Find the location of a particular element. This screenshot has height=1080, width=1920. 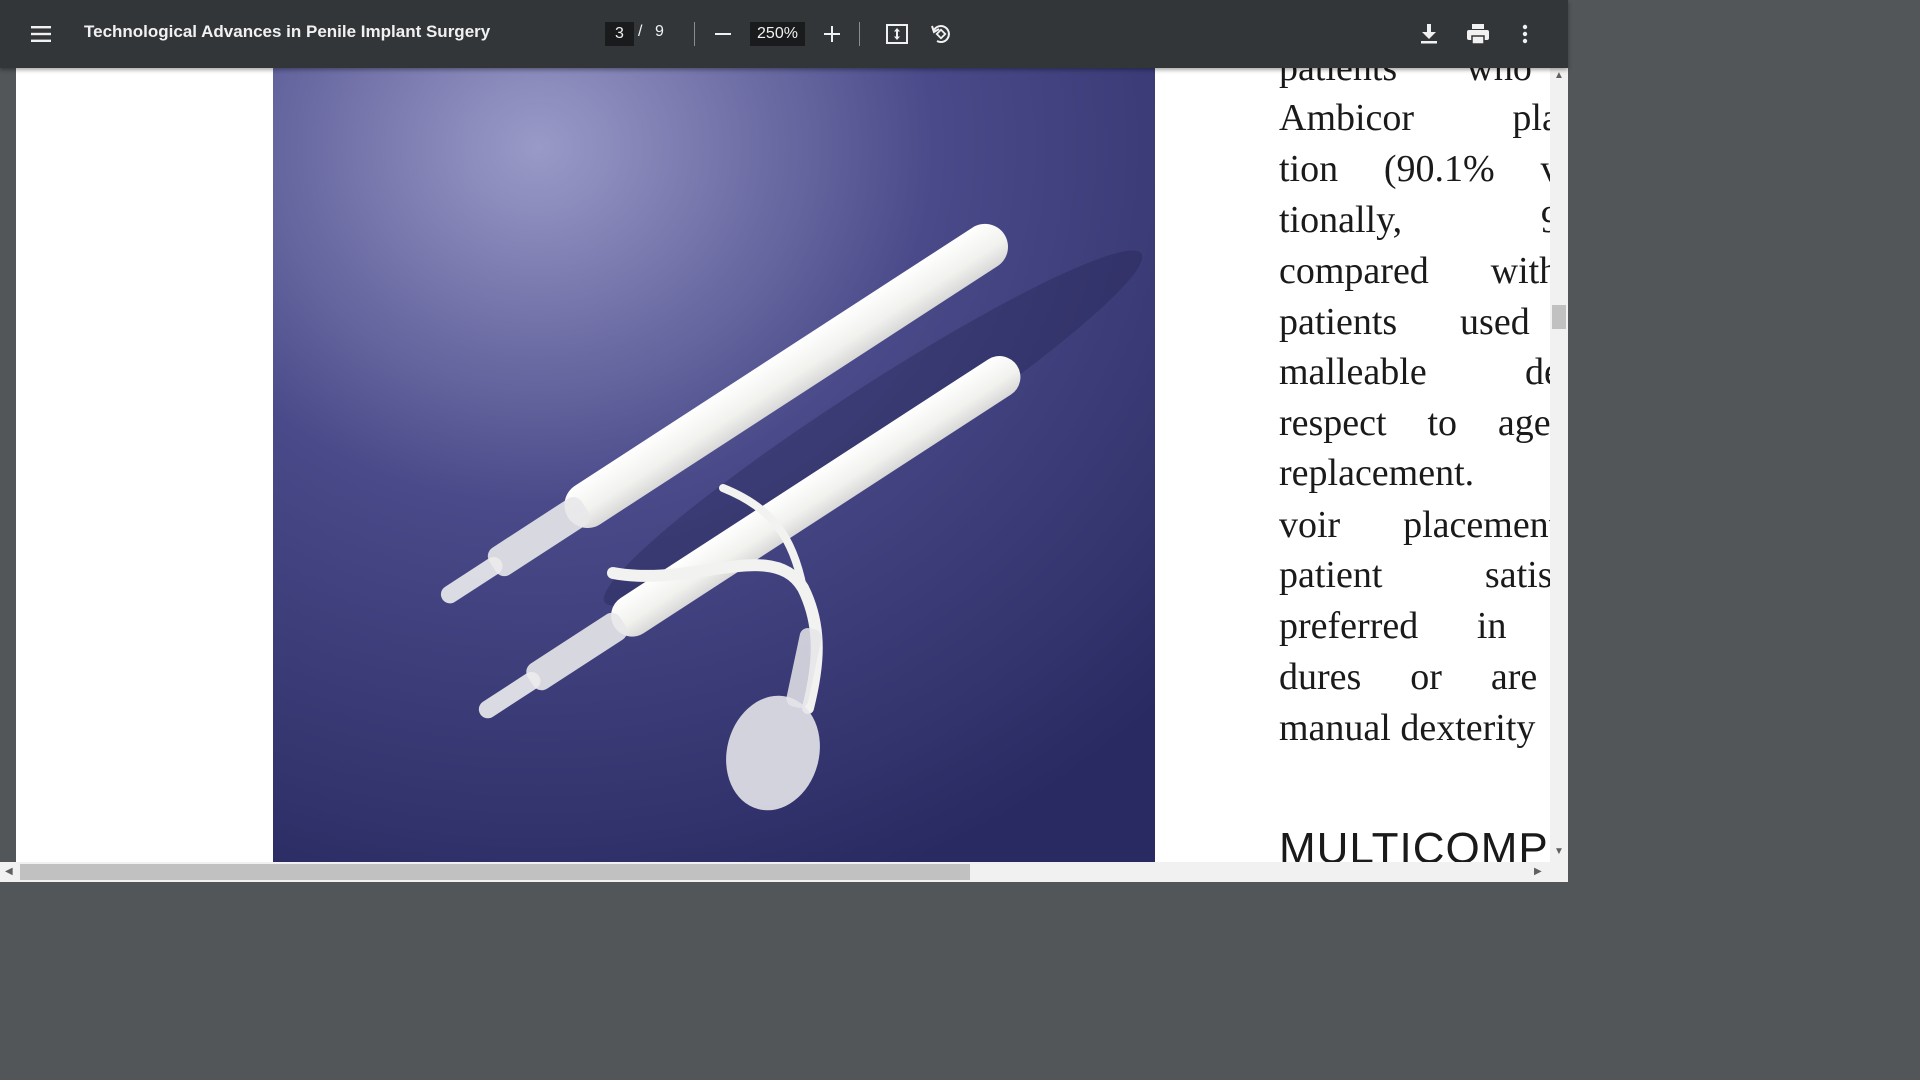

zoom-out-icon is located at coordinates (723, 34).